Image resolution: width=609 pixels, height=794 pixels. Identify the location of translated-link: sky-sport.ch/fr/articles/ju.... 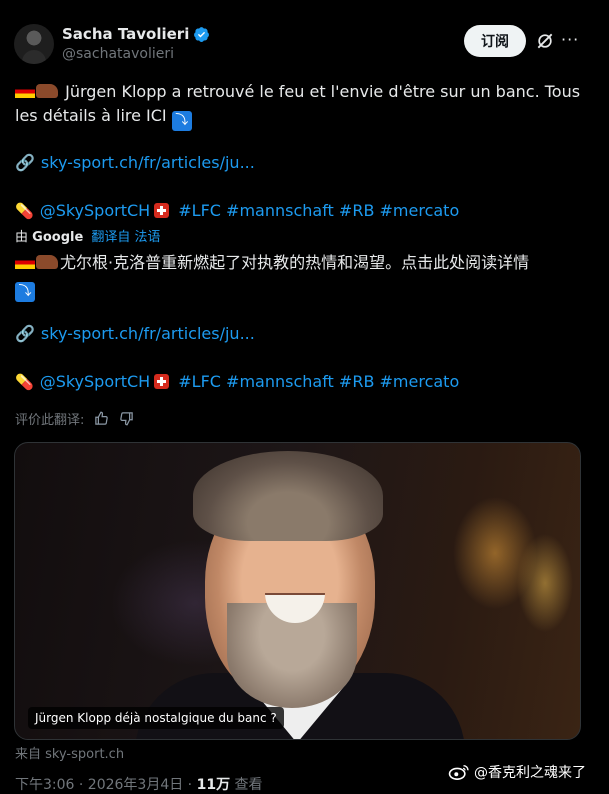
(148, 333).